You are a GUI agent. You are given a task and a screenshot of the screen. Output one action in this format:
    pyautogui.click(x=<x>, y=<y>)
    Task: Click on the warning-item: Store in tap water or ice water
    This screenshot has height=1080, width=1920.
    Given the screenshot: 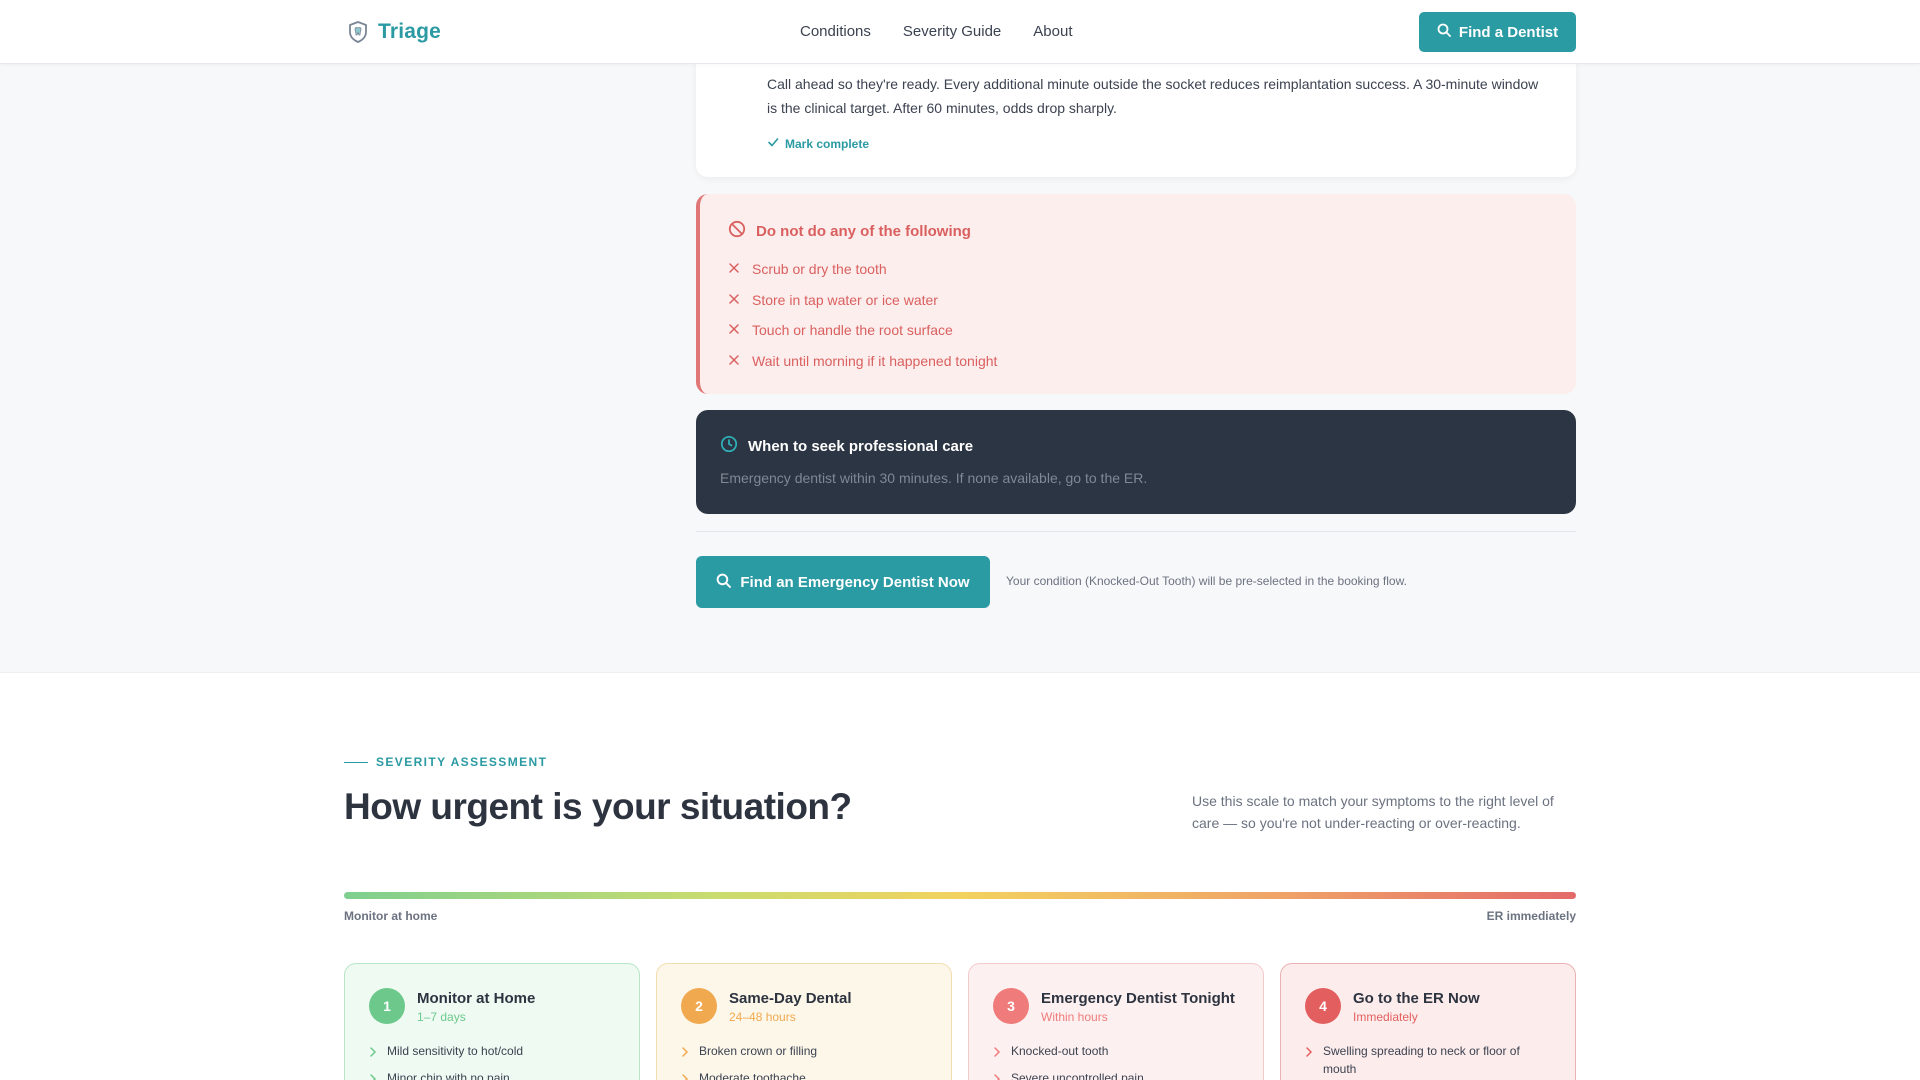 What is the action you would take?
    pyautogui.click(x=862, y=300)
    